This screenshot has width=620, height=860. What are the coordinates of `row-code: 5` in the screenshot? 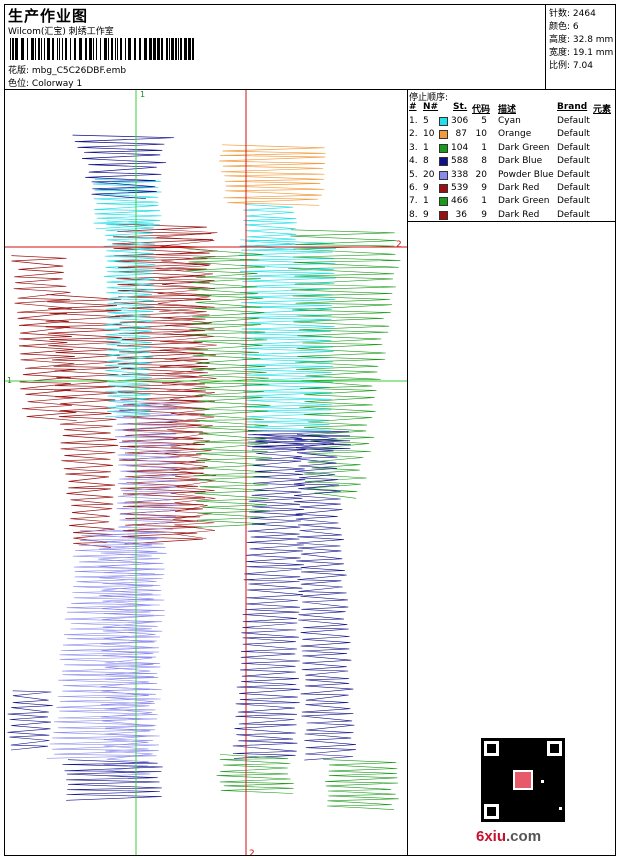 It's located at (484, 121).